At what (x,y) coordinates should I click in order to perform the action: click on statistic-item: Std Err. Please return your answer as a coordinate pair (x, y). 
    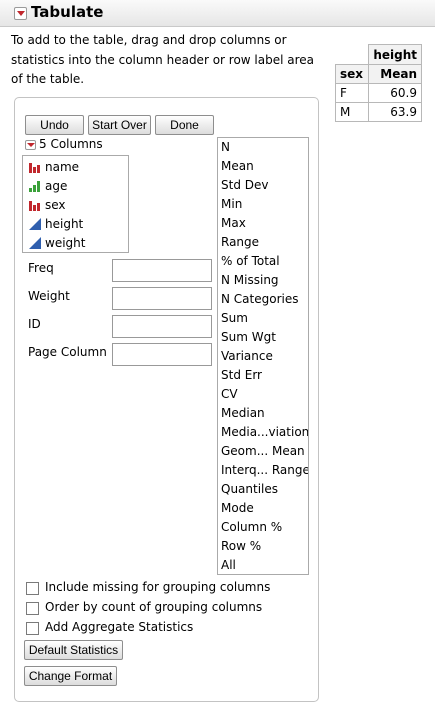
    Looking at the image, I should click on (241, 375).